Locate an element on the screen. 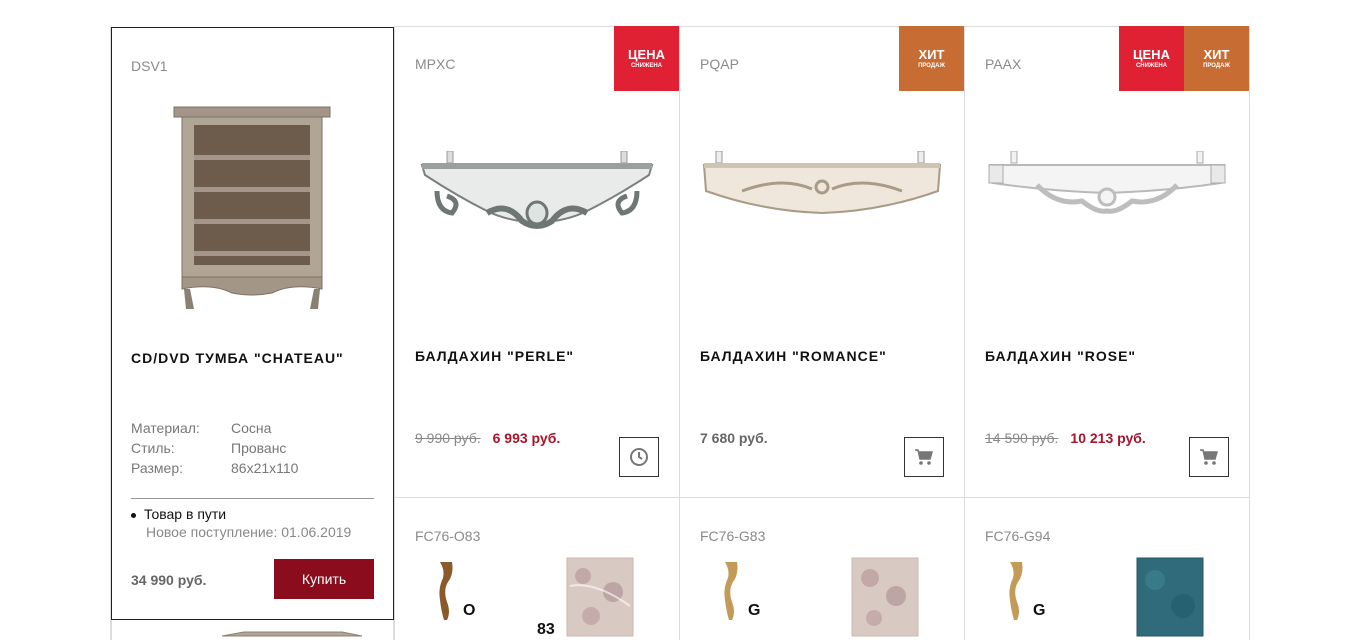 The width and height of the screenshot is (1364, 640). product-name: БАЛДАХИН "ROMANCE" is located at coordinates (822, 356).